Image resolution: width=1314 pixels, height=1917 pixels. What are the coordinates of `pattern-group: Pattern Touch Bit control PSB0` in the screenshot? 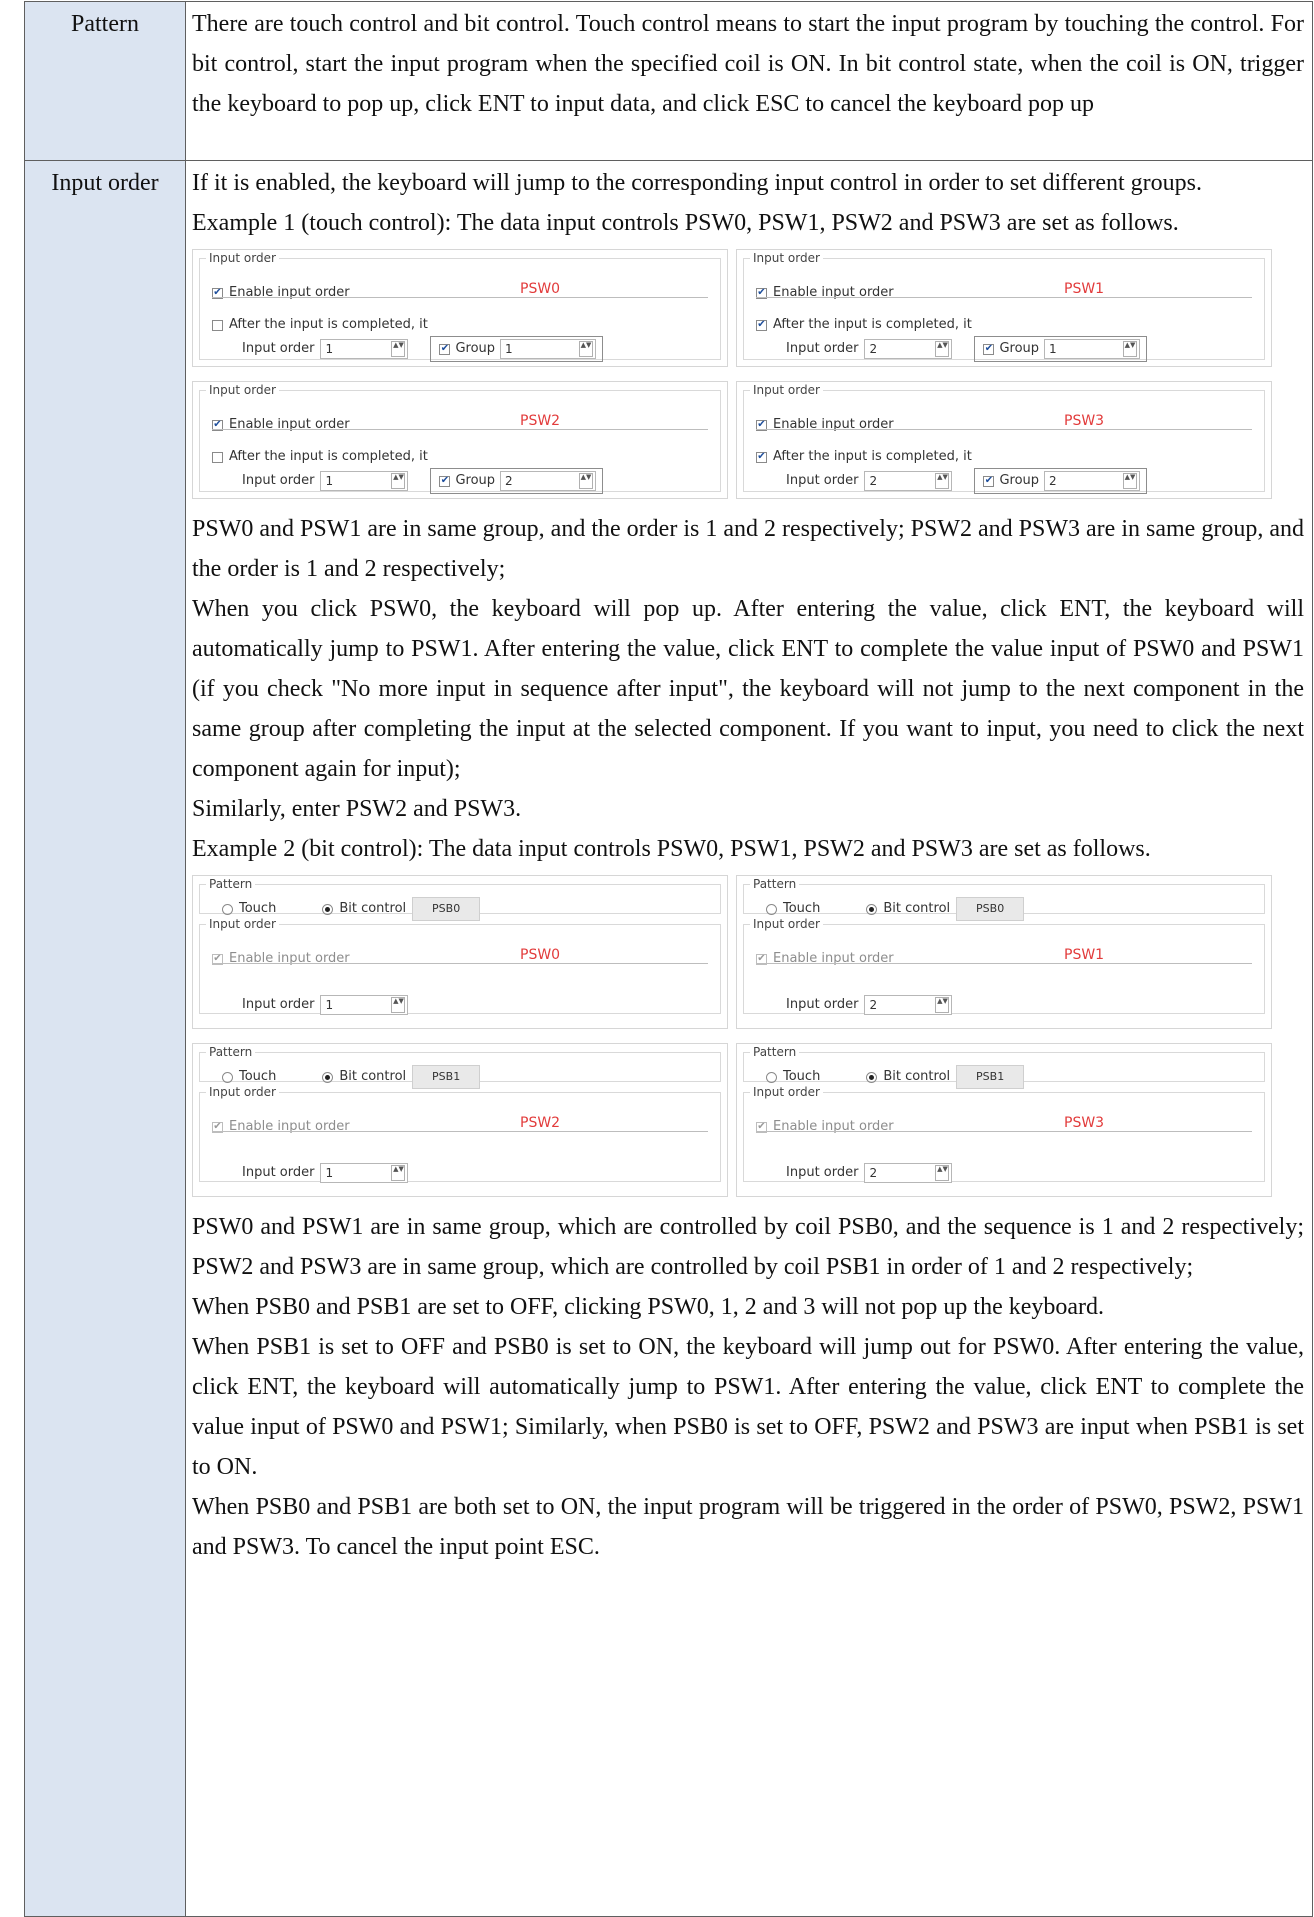 It's located at (460, 898).